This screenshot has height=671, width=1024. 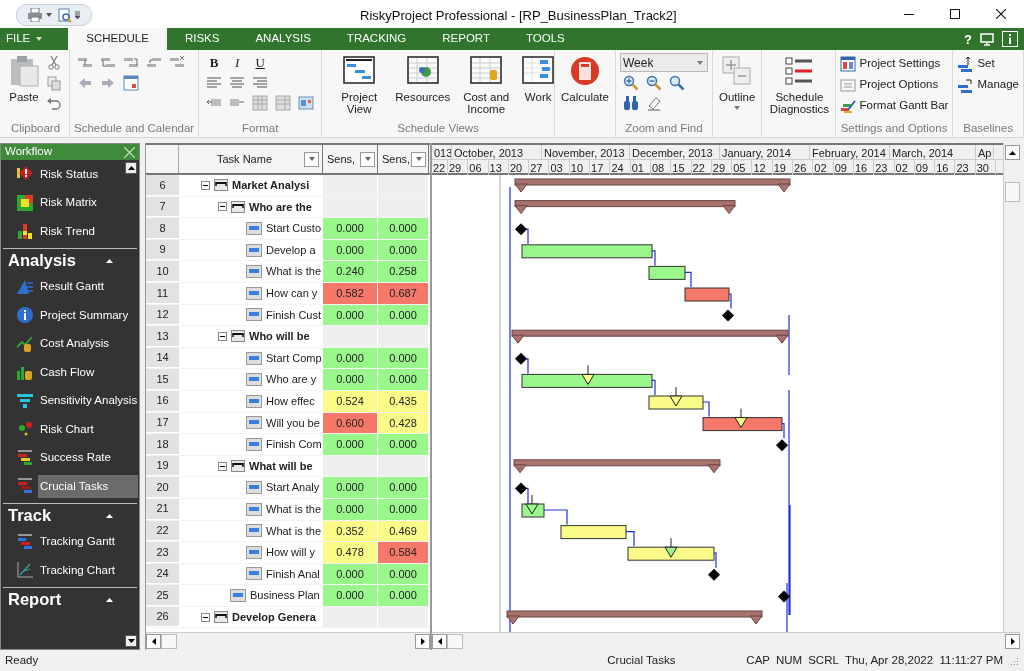 I want to click on ribbon-button: Manage, so click(x=988, y=84).